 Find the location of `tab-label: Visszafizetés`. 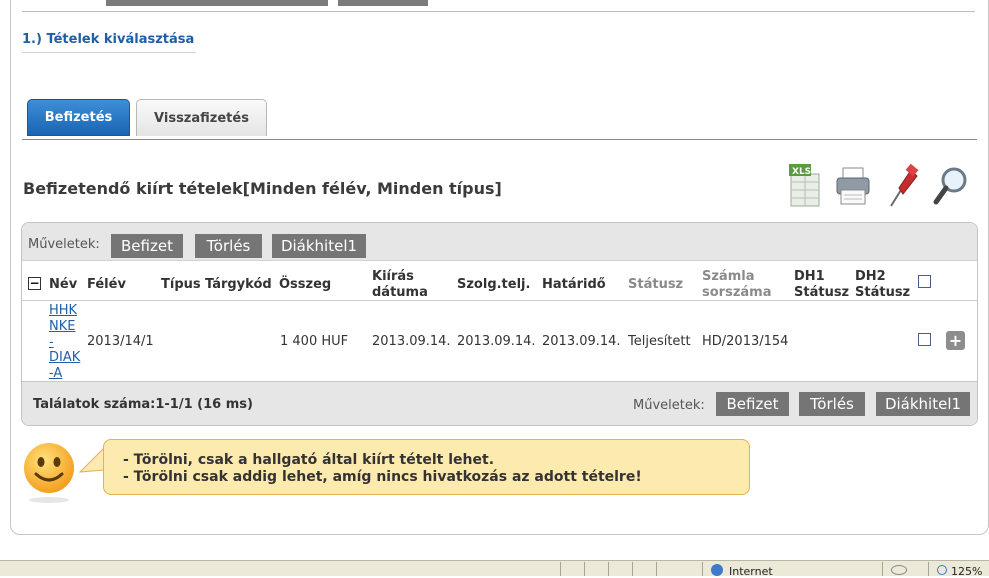

tab-label: Visszafizetés is located at coordinates (201, 118).